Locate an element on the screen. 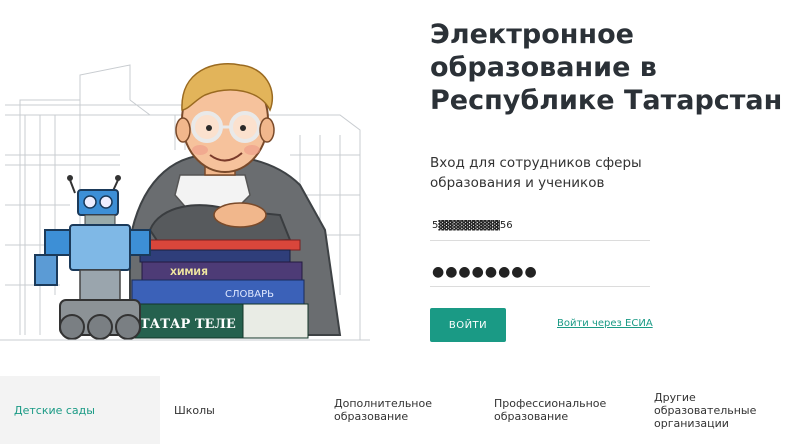 This screenshot has height=444, width=800. book-chemistry-title: ХИМИЯ is located at coordinates (189, 273).